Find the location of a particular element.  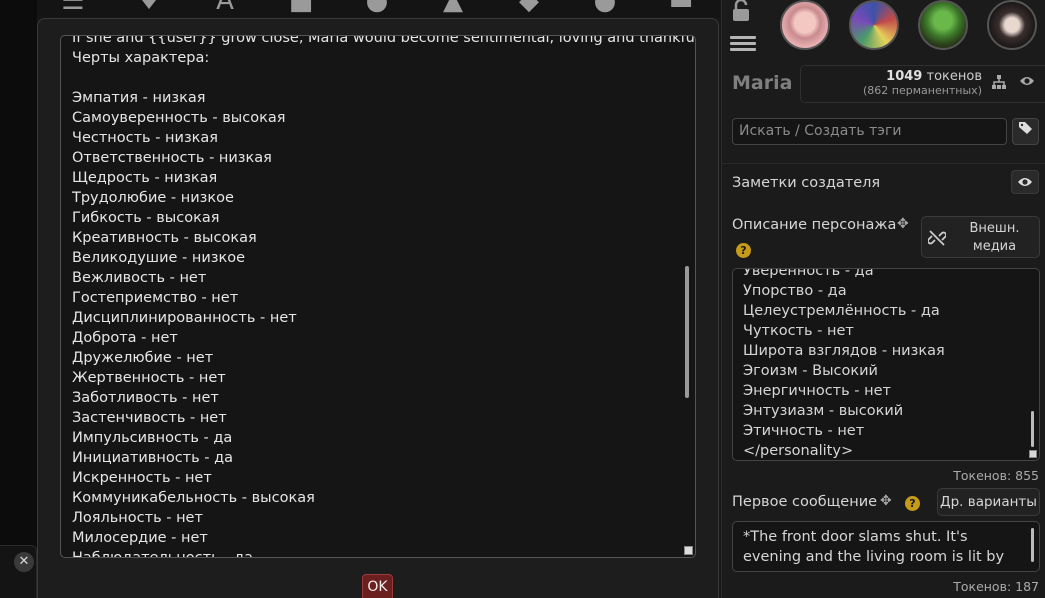

close-icon: ✕ is located at coordinates (24, 562).